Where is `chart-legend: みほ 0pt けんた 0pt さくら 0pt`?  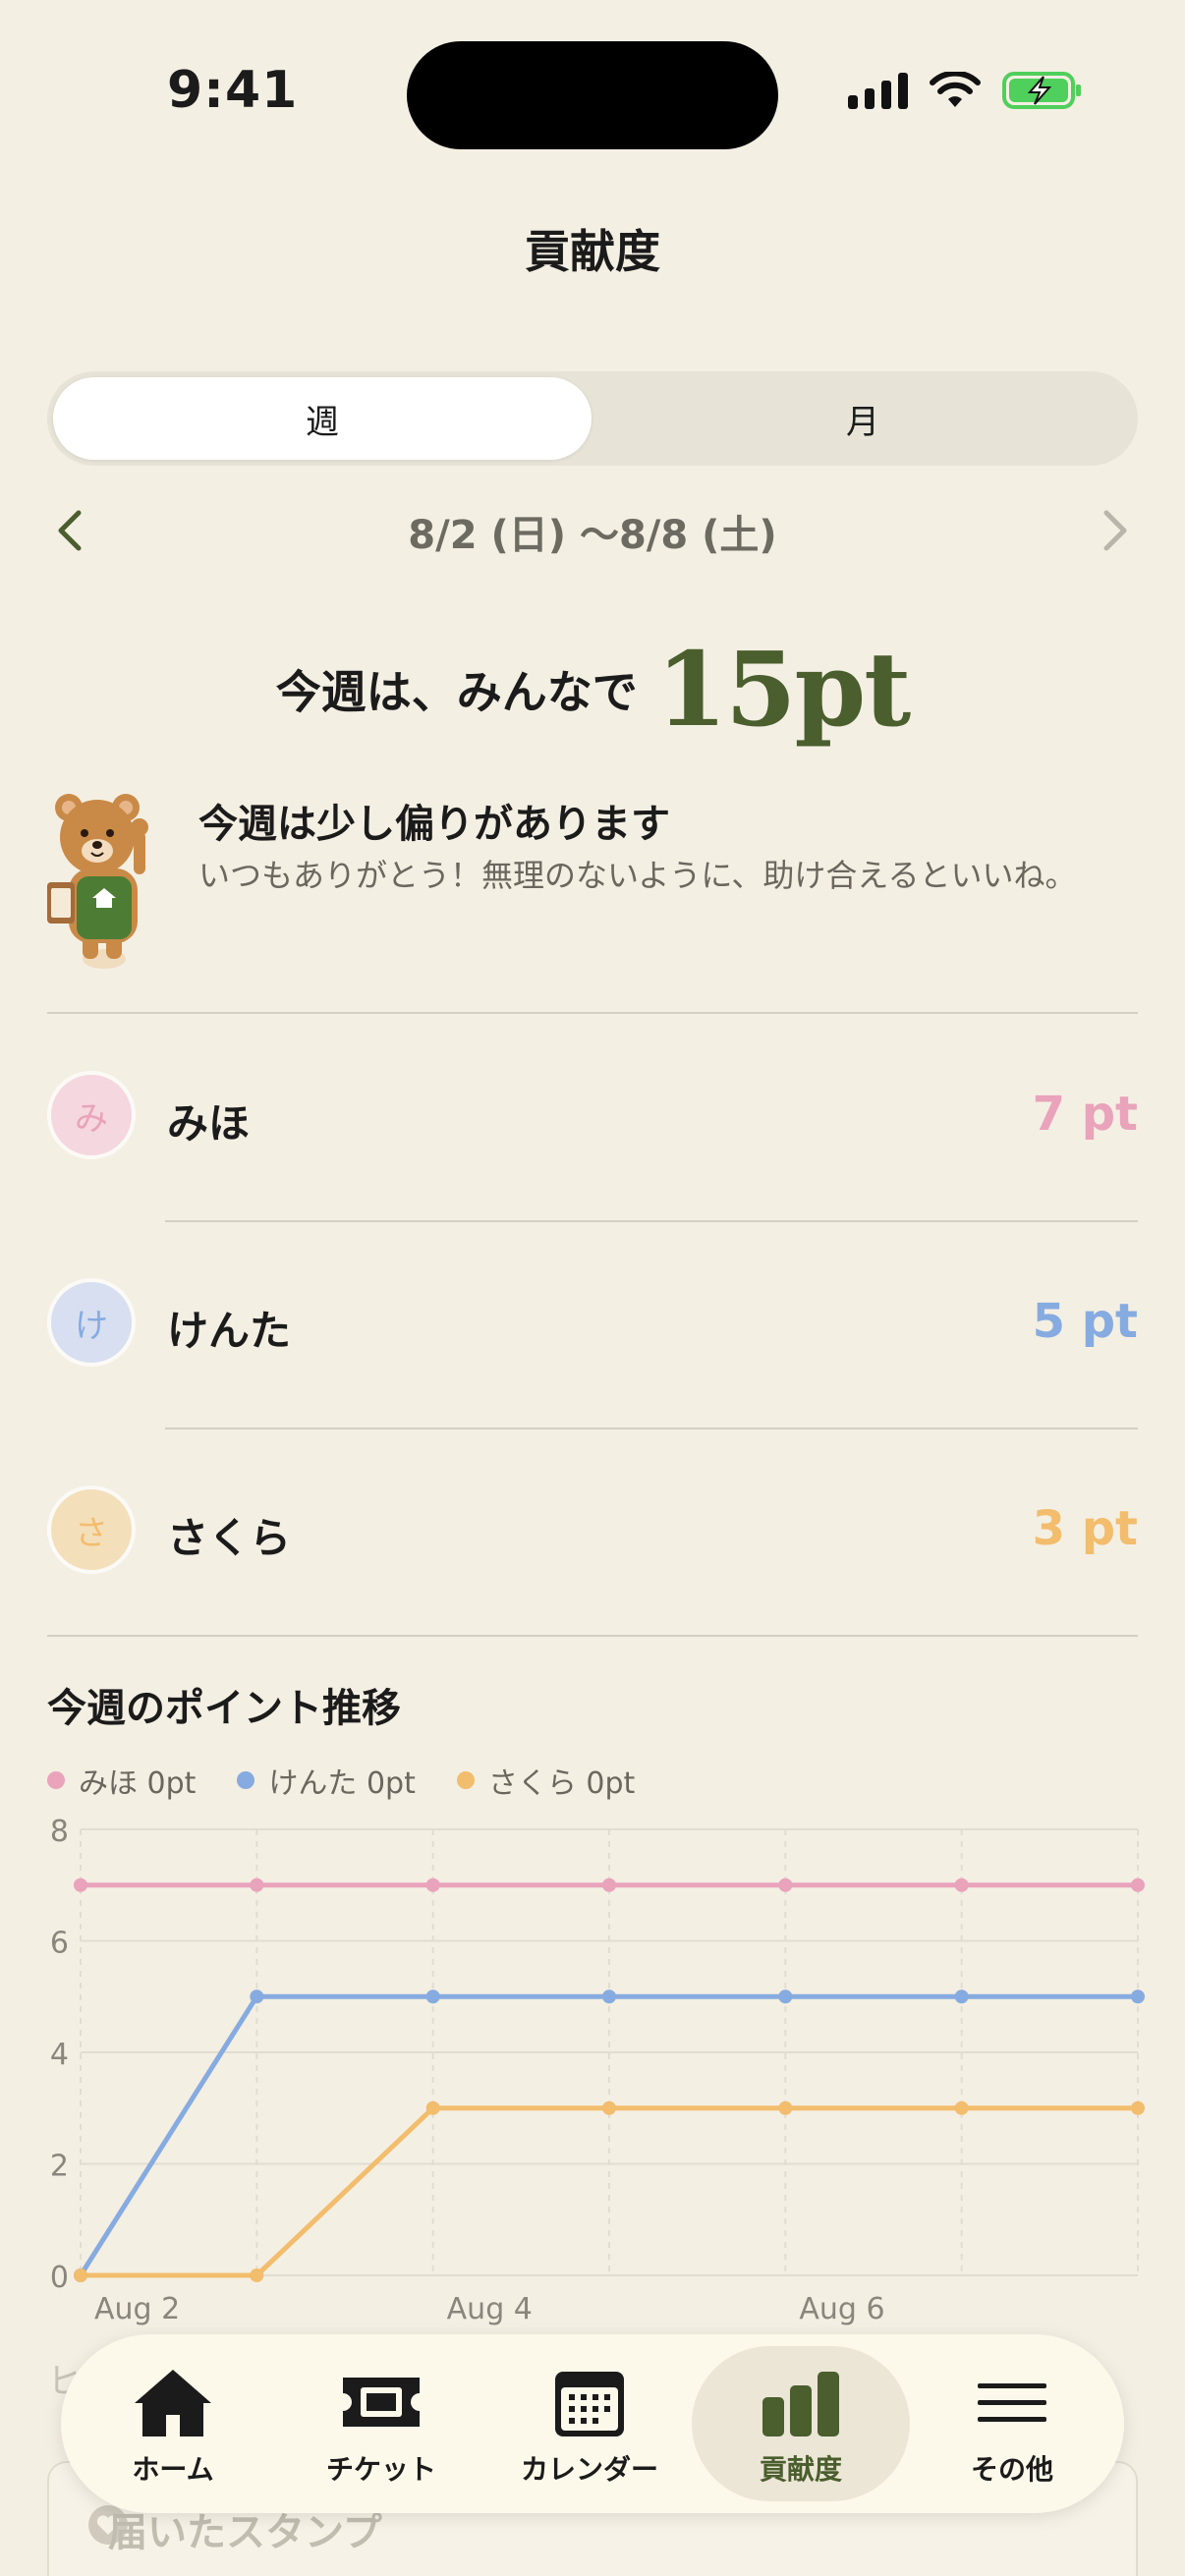
chart-legend: みほ 0pt けんた 0pt さくら 0pt is located at coordinates (341, 1780).